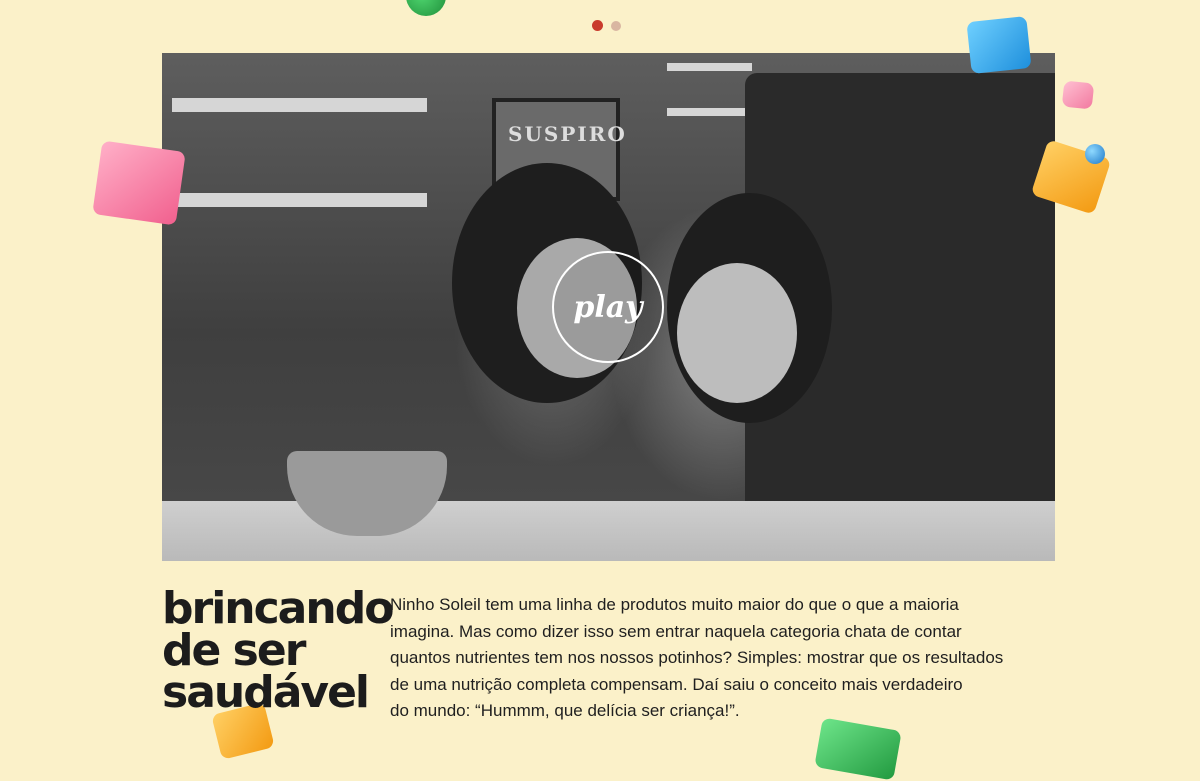 Image resolution: width=1200 pixels, height=781 pixels. What do you see at coordinates (567, 134) in the screenshot?
I see `scene-sign-text: SUSPIRO` at bounding box center [567, 134].